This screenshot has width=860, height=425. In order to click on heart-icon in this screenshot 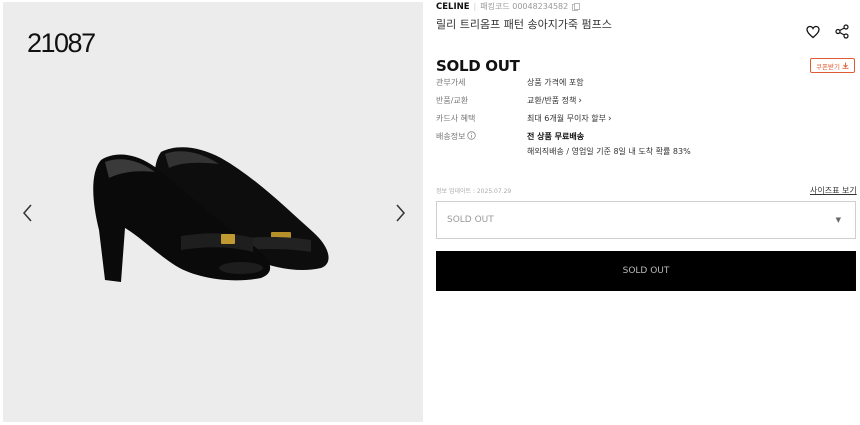, I will do `click(813, 32)`.